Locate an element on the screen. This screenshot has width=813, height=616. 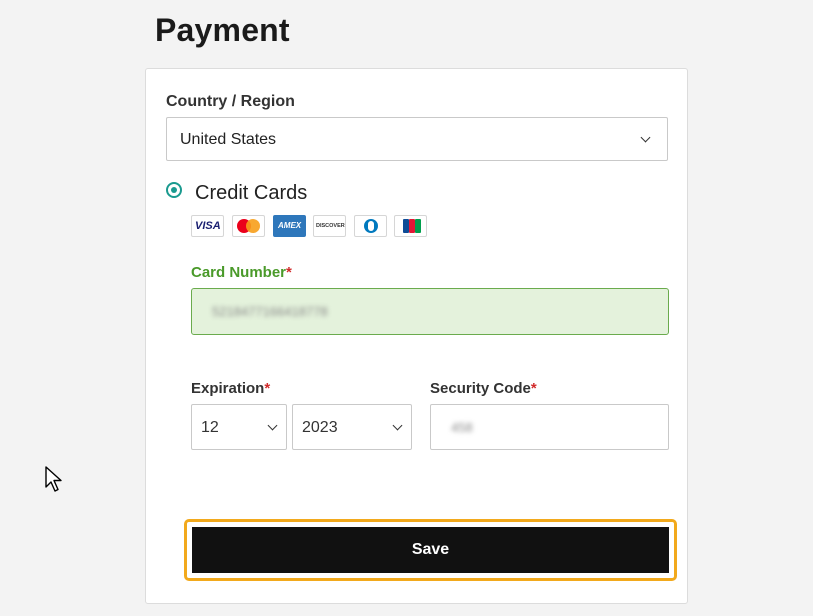
country-label: Country / Region is located at coordinates (230, 101).